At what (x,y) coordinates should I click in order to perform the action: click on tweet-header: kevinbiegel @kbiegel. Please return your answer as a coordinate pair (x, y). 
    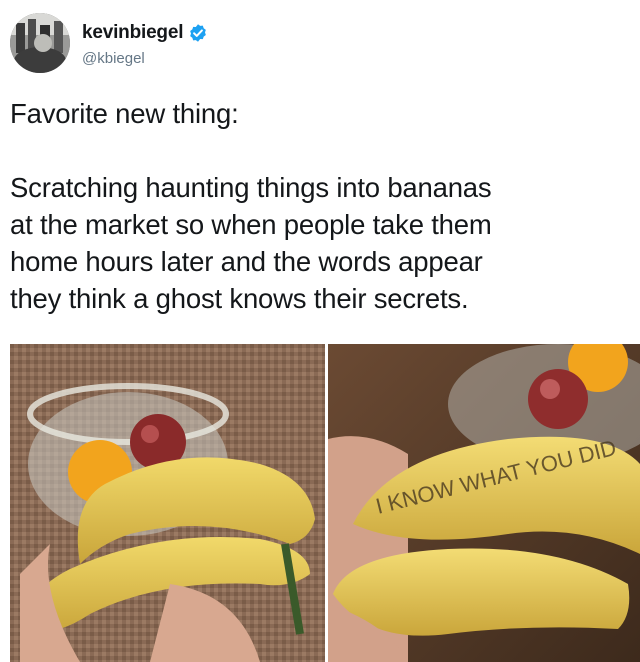
    Looking at the image, I should click on (320, 45).